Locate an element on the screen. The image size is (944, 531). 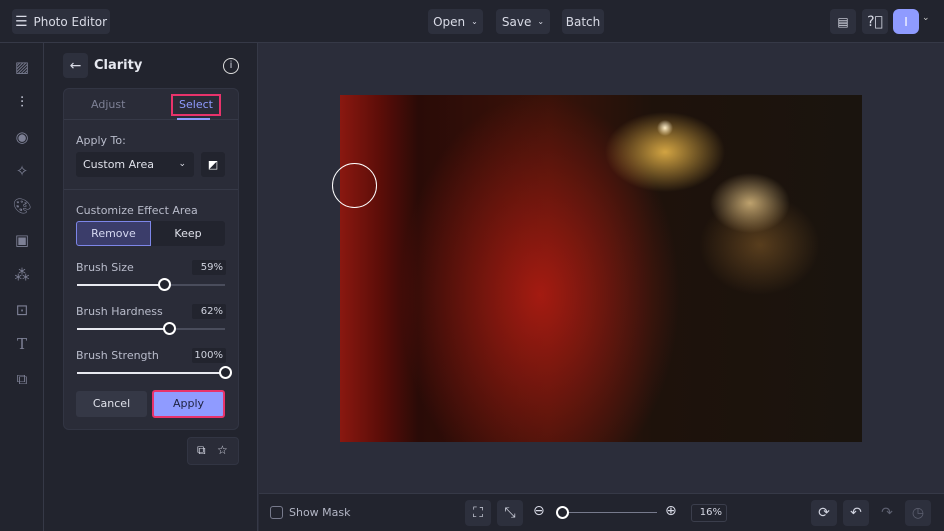
open-label: Open is located at coordinates (449, 21).